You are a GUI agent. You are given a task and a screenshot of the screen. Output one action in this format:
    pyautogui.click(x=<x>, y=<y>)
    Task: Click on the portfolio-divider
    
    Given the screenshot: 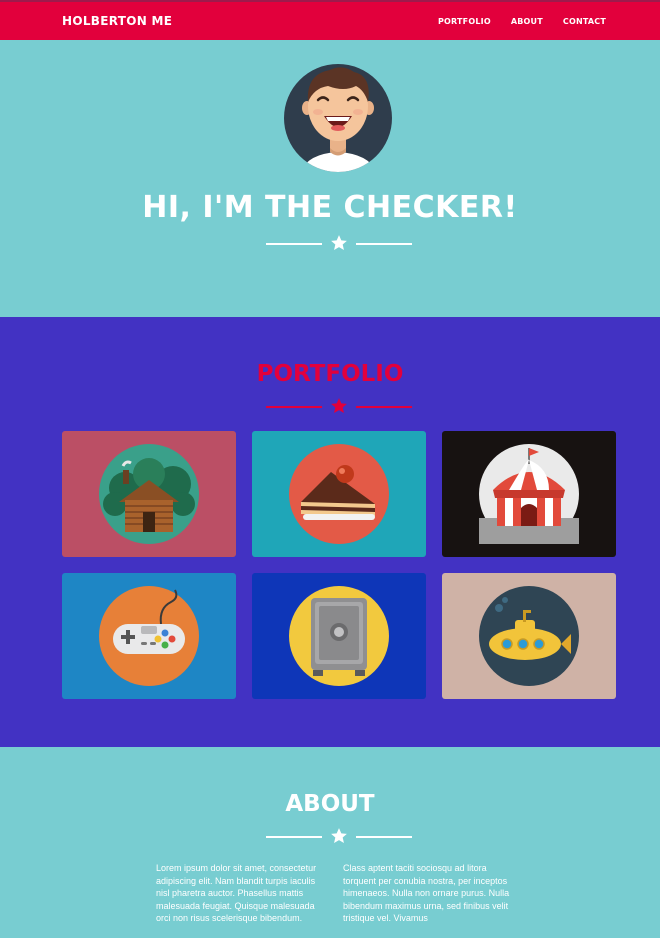 What is the action you would take?
    pyautogui.click(x=339, y=407)
    